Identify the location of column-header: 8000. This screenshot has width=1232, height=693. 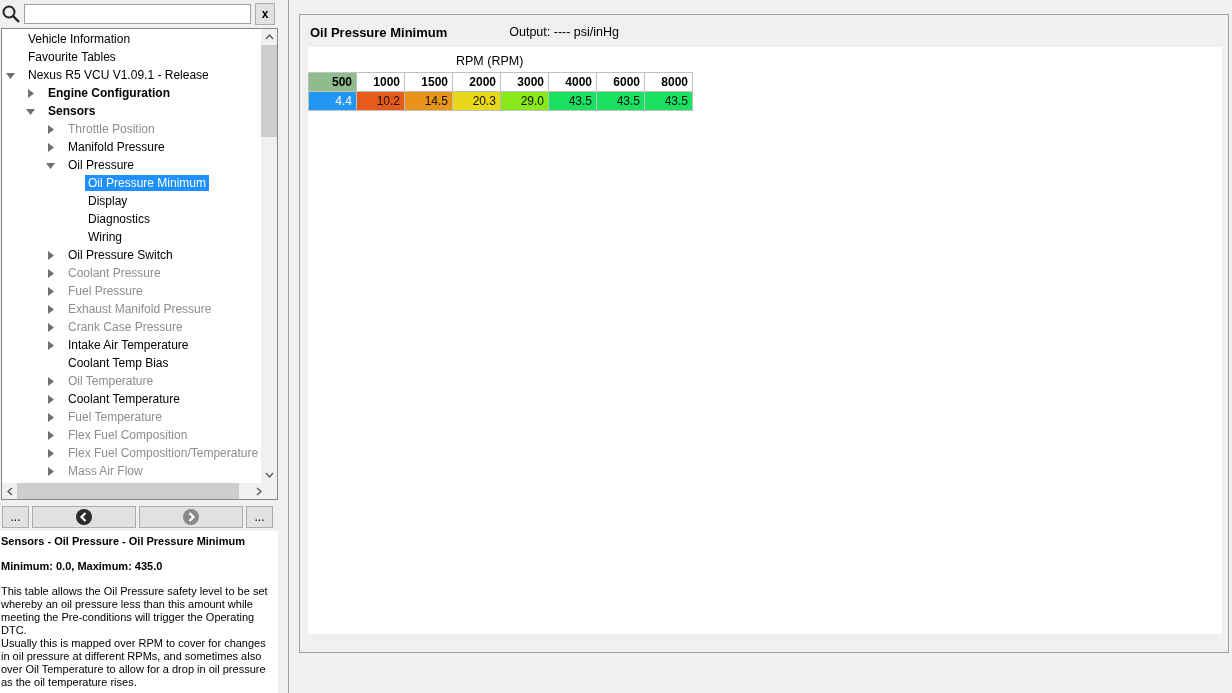
(669, 82).